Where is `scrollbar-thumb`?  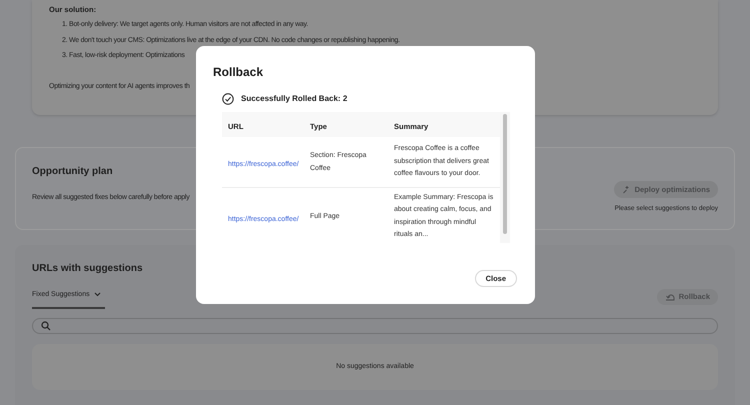
scrollbar-thumb is located at coordinates (505, 174).